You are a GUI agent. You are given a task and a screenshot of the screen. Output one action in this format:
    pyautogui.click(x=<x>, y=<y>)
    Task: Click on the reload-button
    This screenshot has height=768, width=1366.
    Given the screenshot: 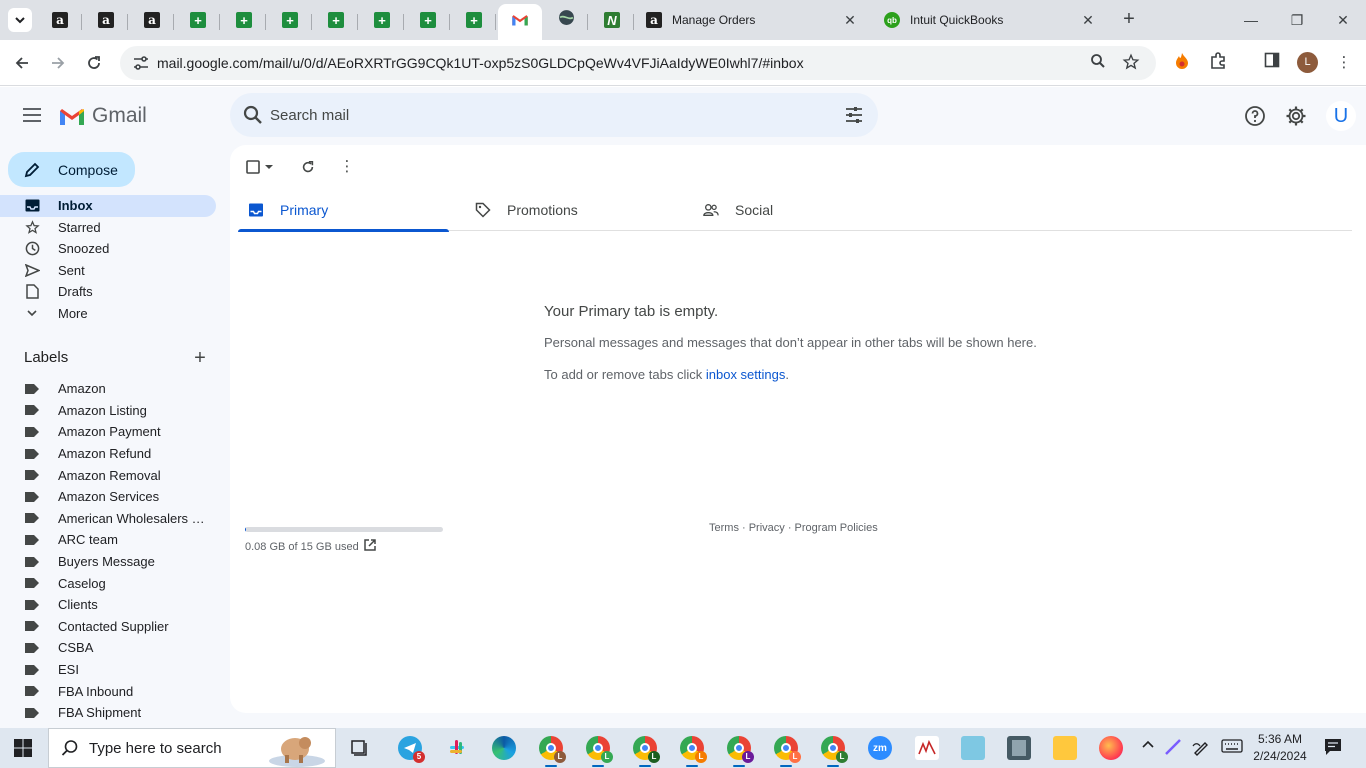 What is the action you would take?
    pyautogui.click(x=94, y=63)
    